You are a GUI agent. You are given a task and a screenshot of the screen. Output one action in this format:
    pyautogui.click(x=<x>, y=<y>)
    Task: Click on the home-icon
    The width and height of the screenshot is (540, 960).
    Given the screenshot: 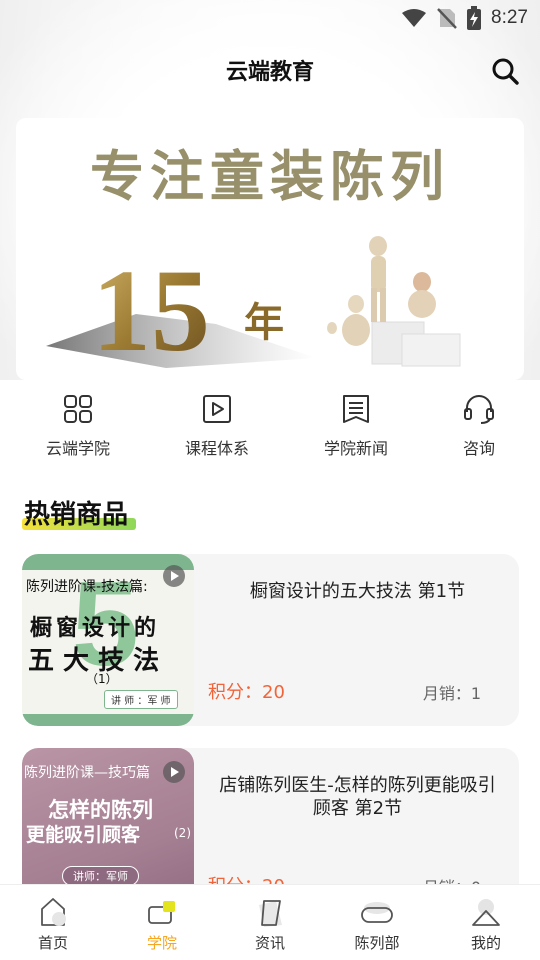 What is the action you would take?
    pyautogui.click(x=53, y=912)
    